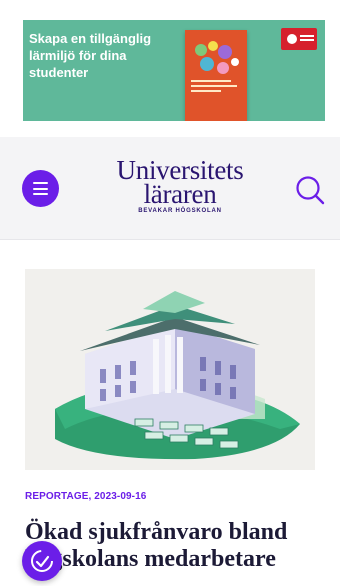  What do you see at coordinates (216, 88) in the screenshot?
I see `cover-title-lines` at bounding box center [216, 88].